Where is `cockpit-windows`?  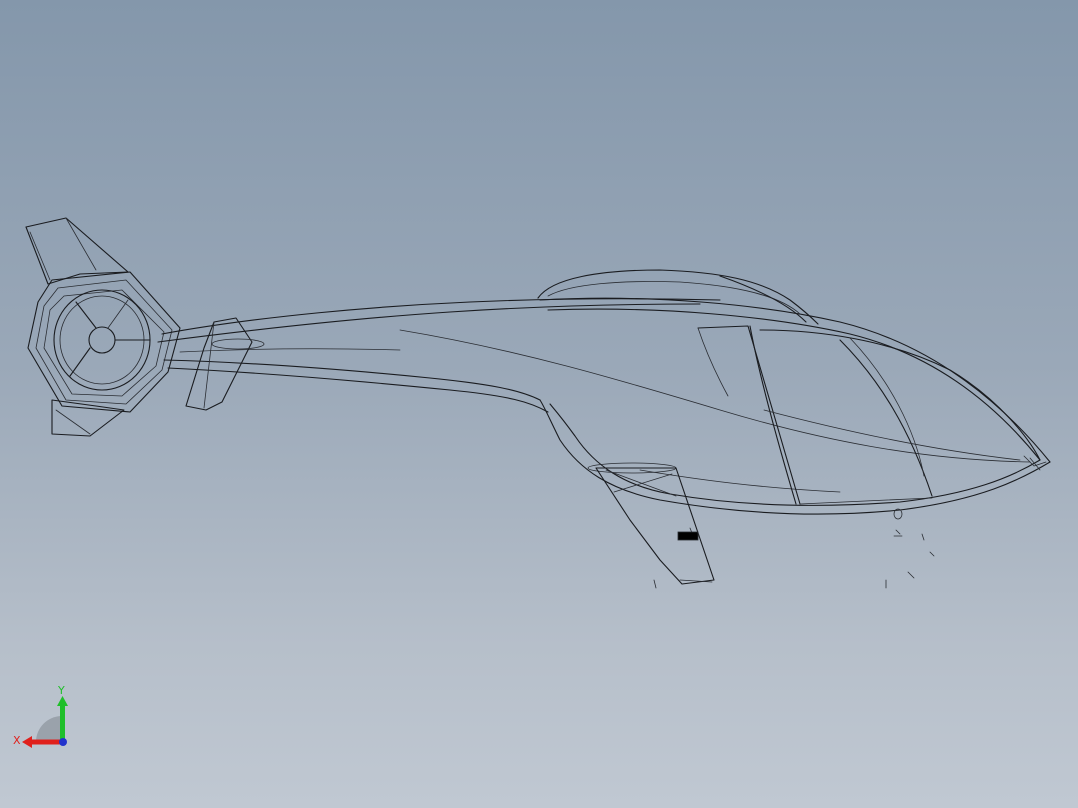
cockpit-windows is located at coordinates (869, 415).